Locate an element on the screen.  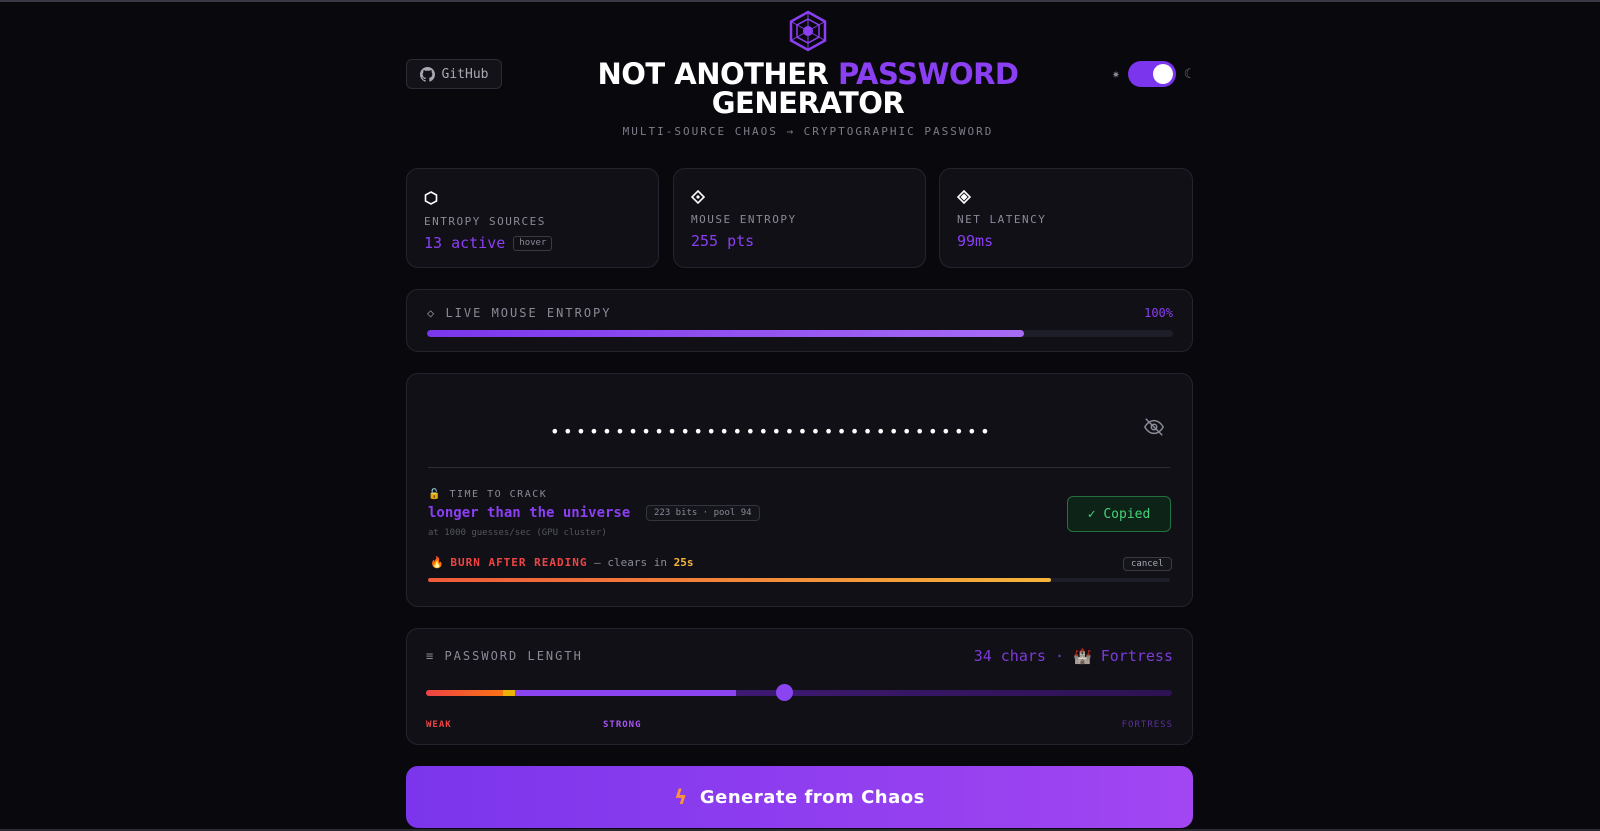
burn-text: — clears in is located at coordinates (630, 562).